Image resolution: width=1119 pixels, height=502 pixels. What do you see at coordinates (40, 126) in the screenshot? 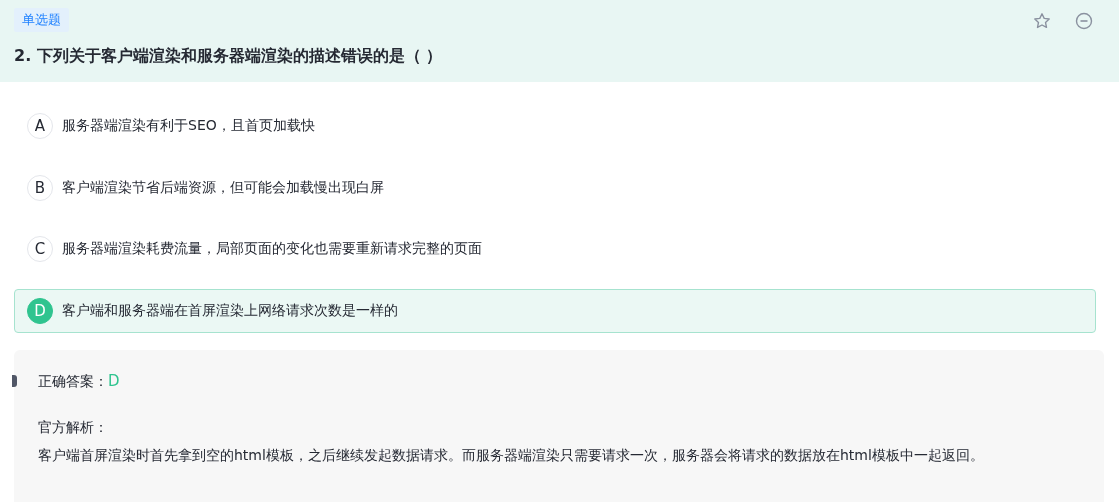
I see `option-letter: A` at bounding box center [40, 126].